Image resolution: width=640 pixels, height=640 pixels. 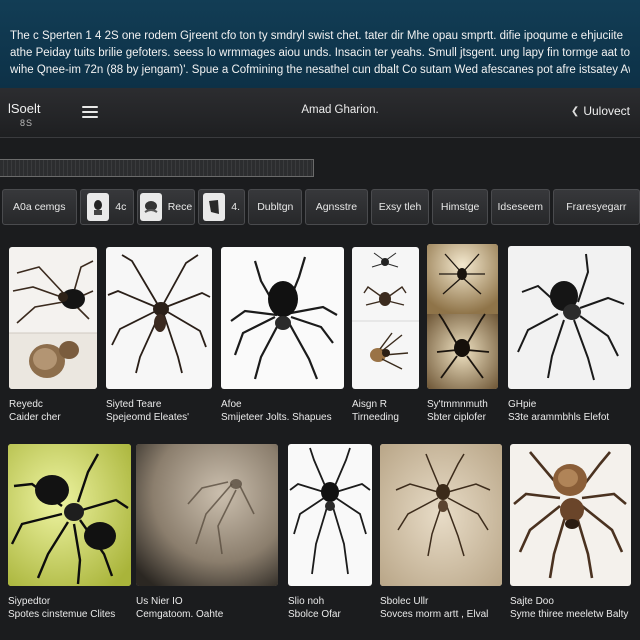 What do you see at coordinates (24, 108) in the screenshot?
I see `logo-text: lSoelt` at bounding box center [24, 108].